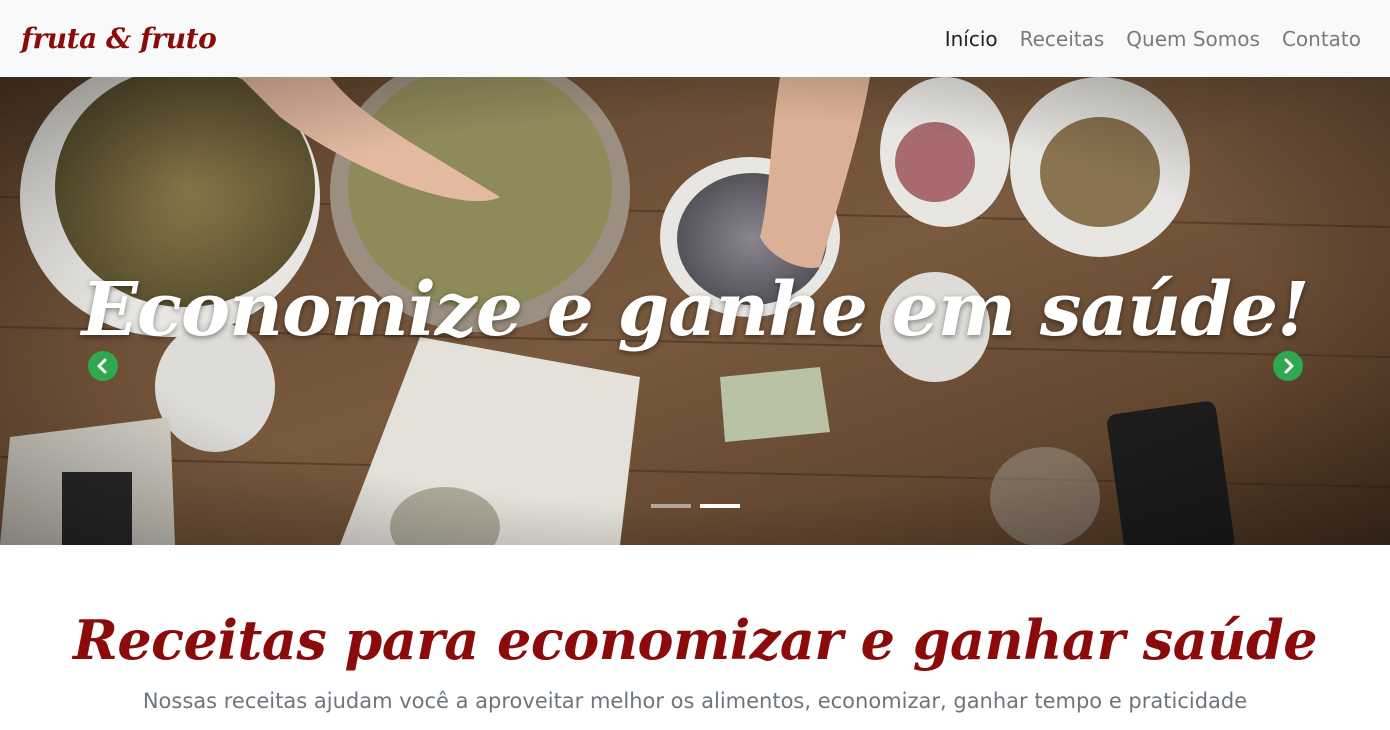 Image resolution: width=1390 pixels, height=730 pixels. I want to click on carousel-next-button, so click(1288, 366).